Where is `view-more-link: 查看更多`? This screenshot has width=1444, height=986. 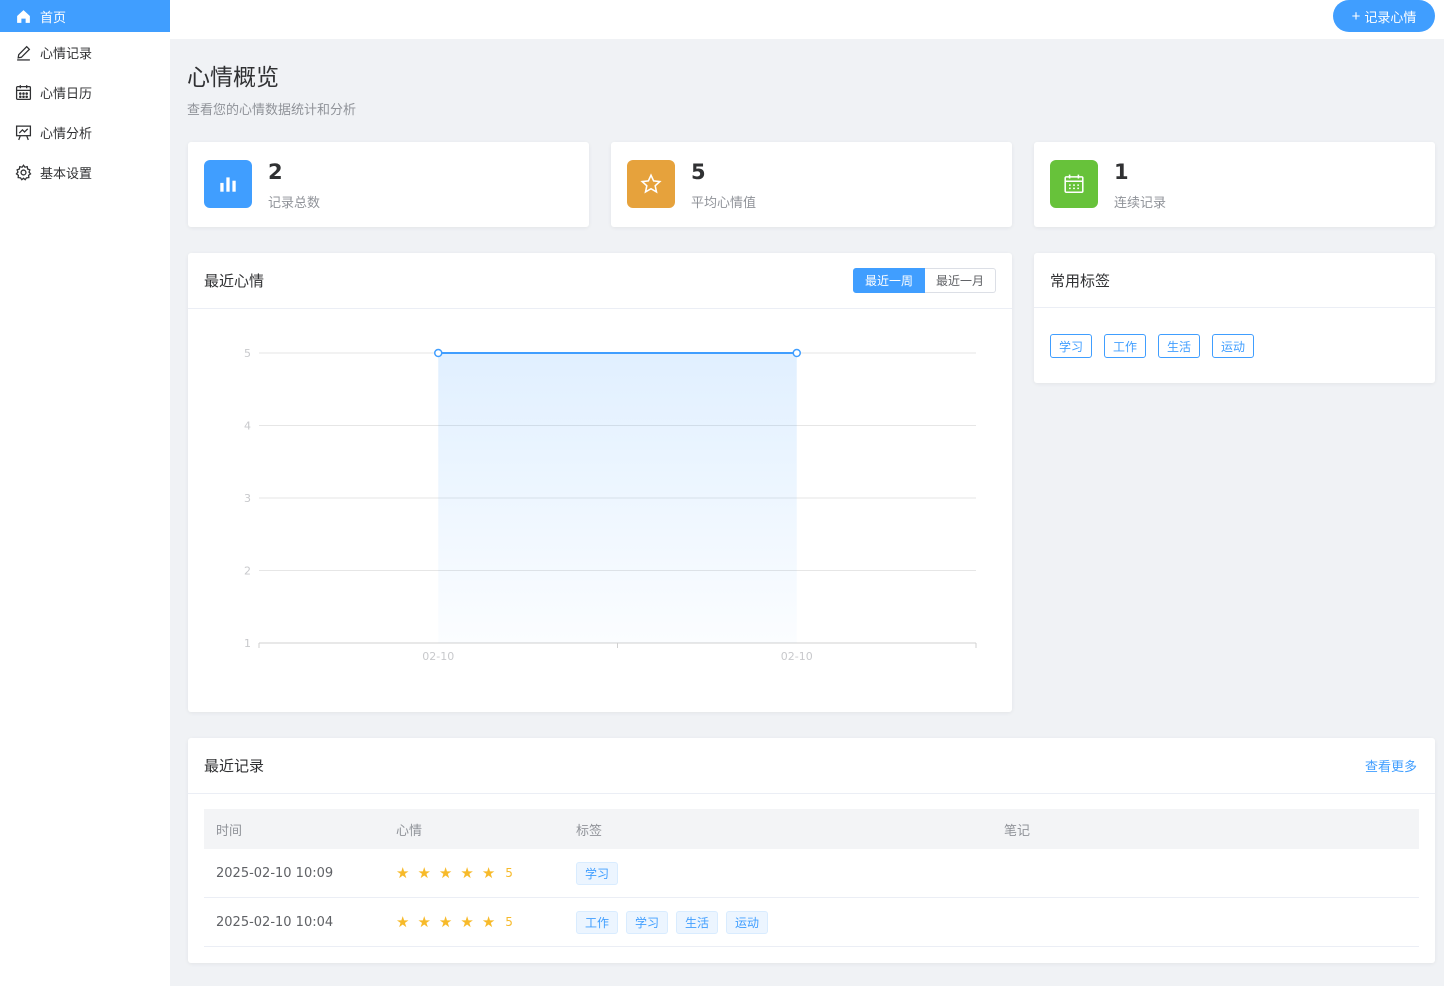
view-more-link: 查看更多 is located at coordinates (1391, 765).